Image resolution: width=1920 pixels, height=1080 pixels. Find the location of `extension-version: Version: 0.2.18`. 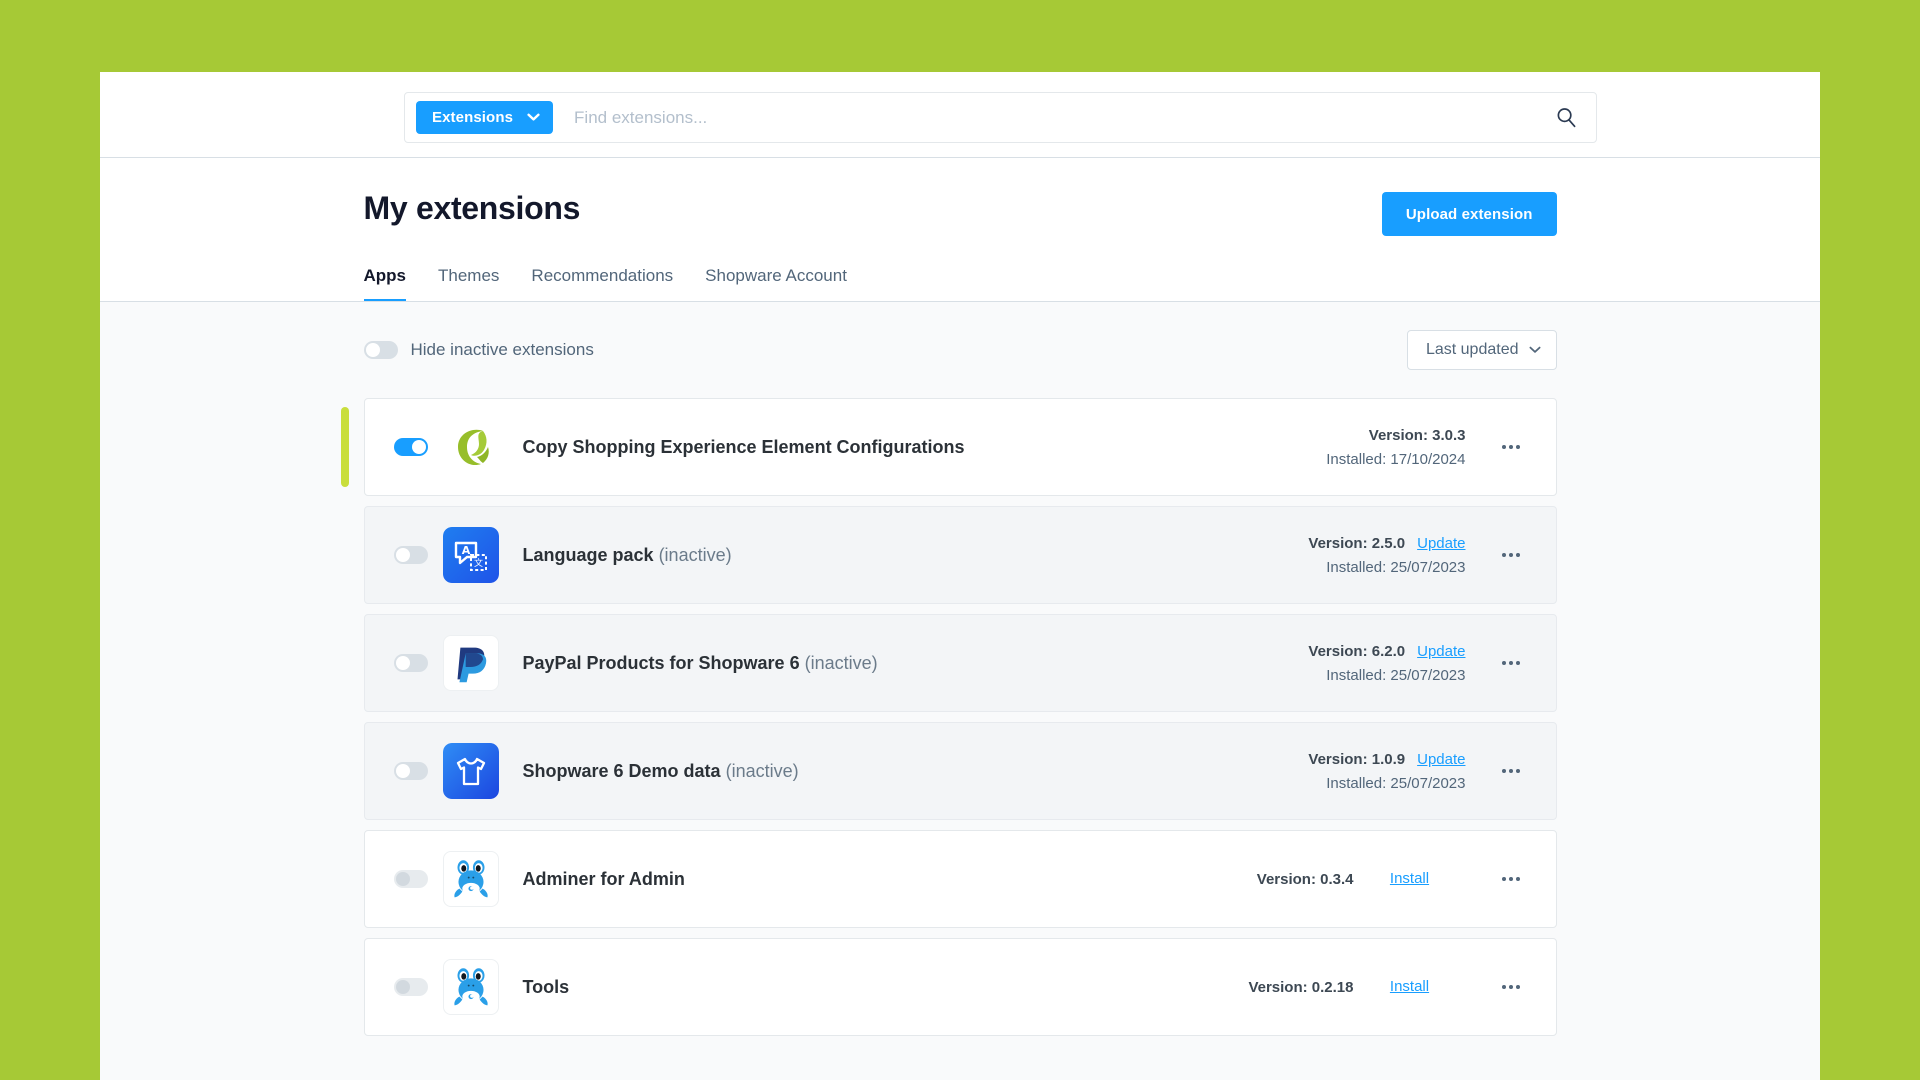

extension-version: Version: 0.2.18 is located at coordinates (1301, 987).